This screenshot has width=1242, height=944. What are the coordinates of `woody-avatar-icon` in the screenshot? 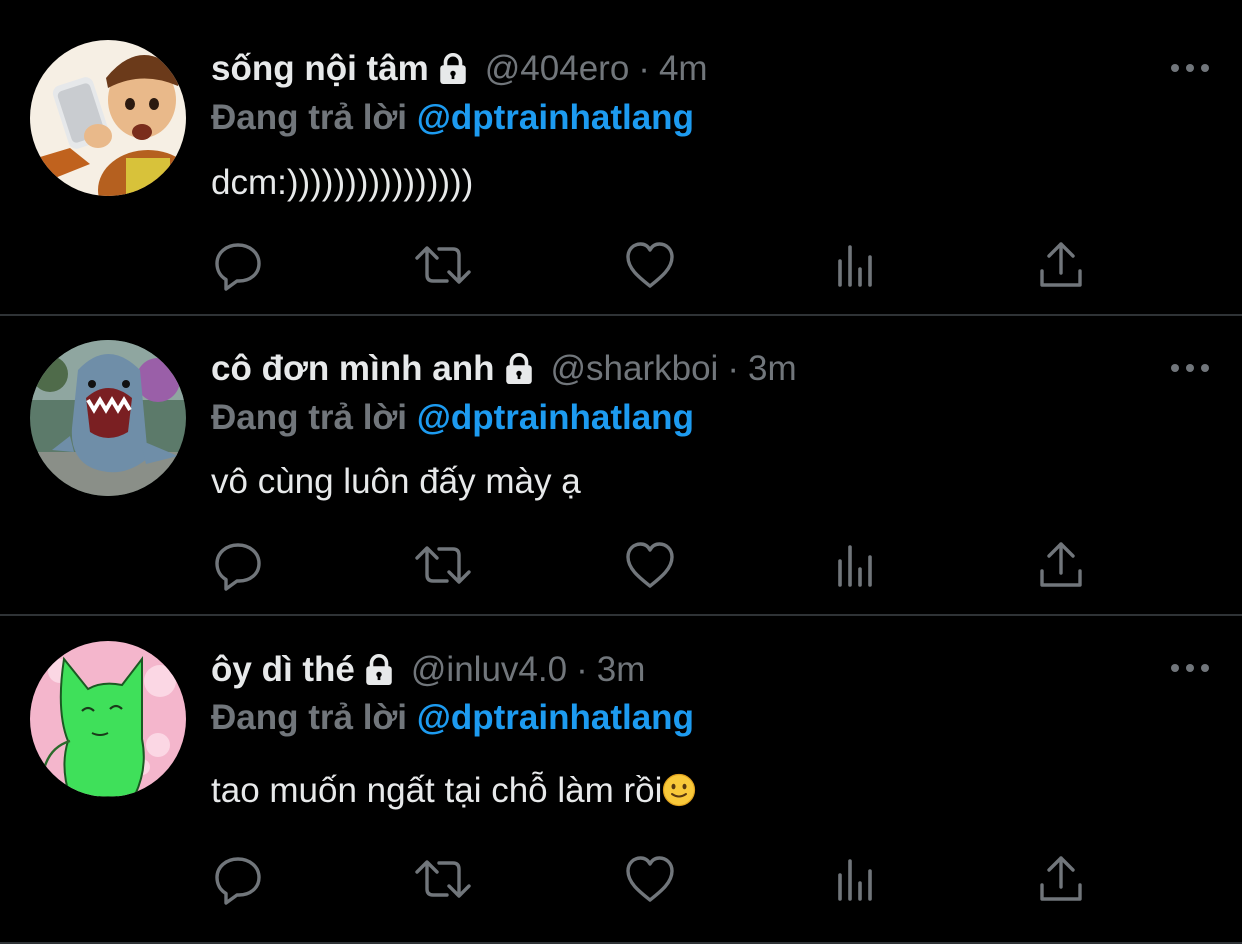 It's located at (108, 118).